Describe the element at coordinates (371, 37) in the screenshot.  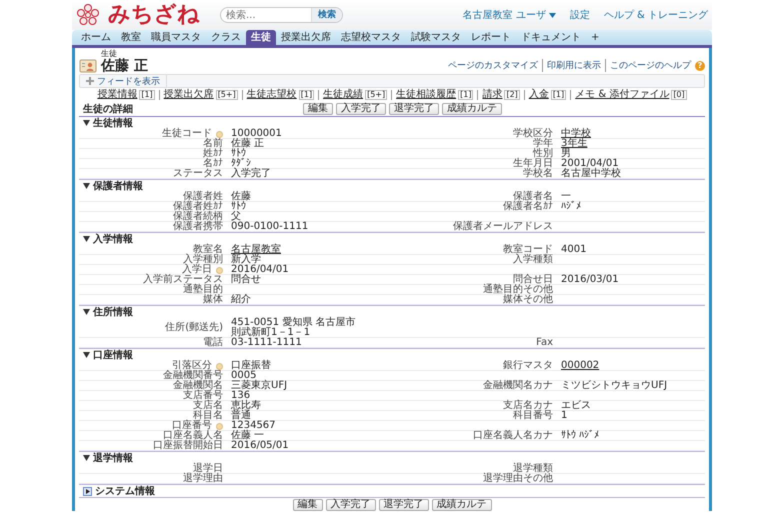
I see `nav-tab: 志望校マスタ` at that location.